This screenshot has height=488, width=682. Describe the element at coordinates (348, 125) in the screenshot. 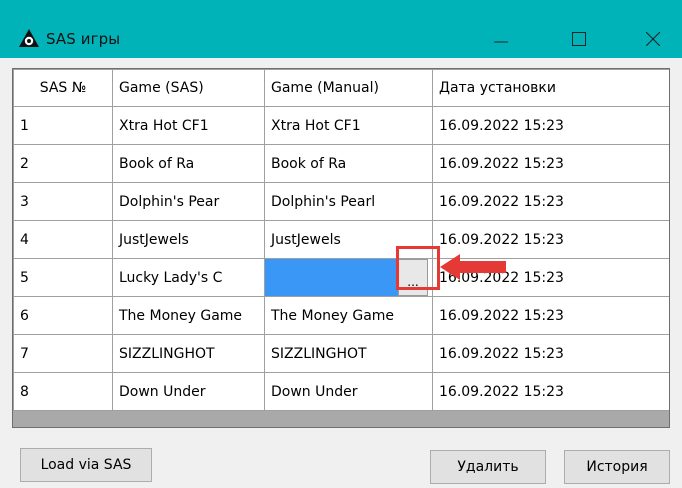

I see `cell-game-manual: Xtra Hot CF1` at that location.